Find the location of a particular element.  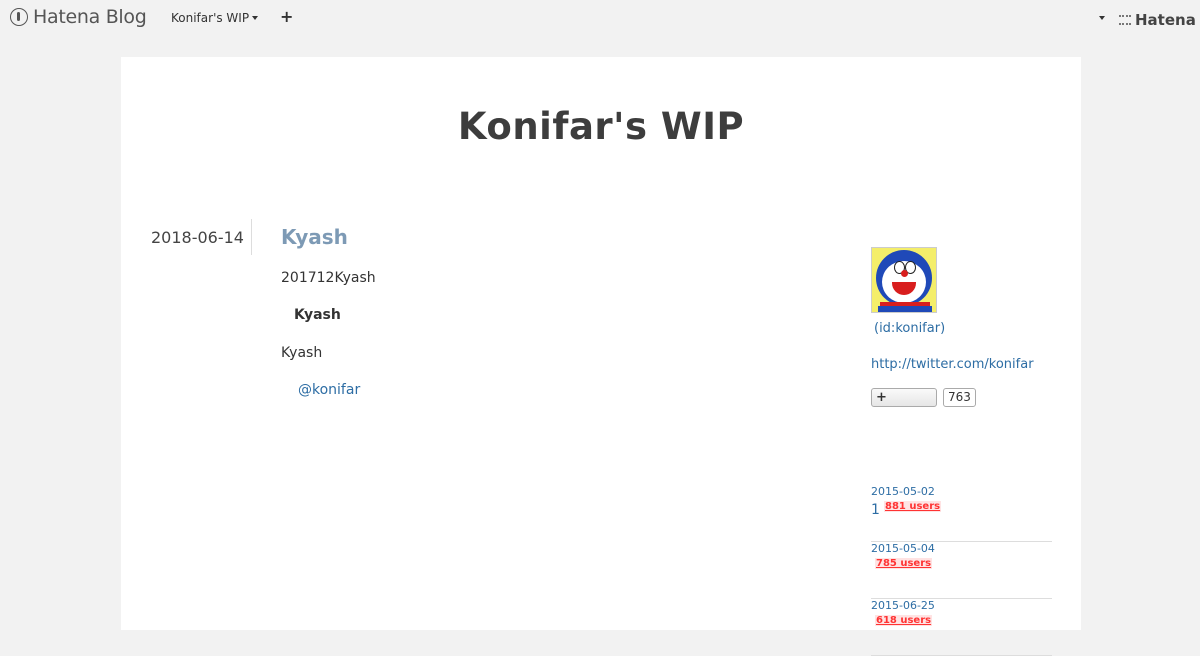

entry-paragraph: 201712Kyash is located at coordinates (328, 278).